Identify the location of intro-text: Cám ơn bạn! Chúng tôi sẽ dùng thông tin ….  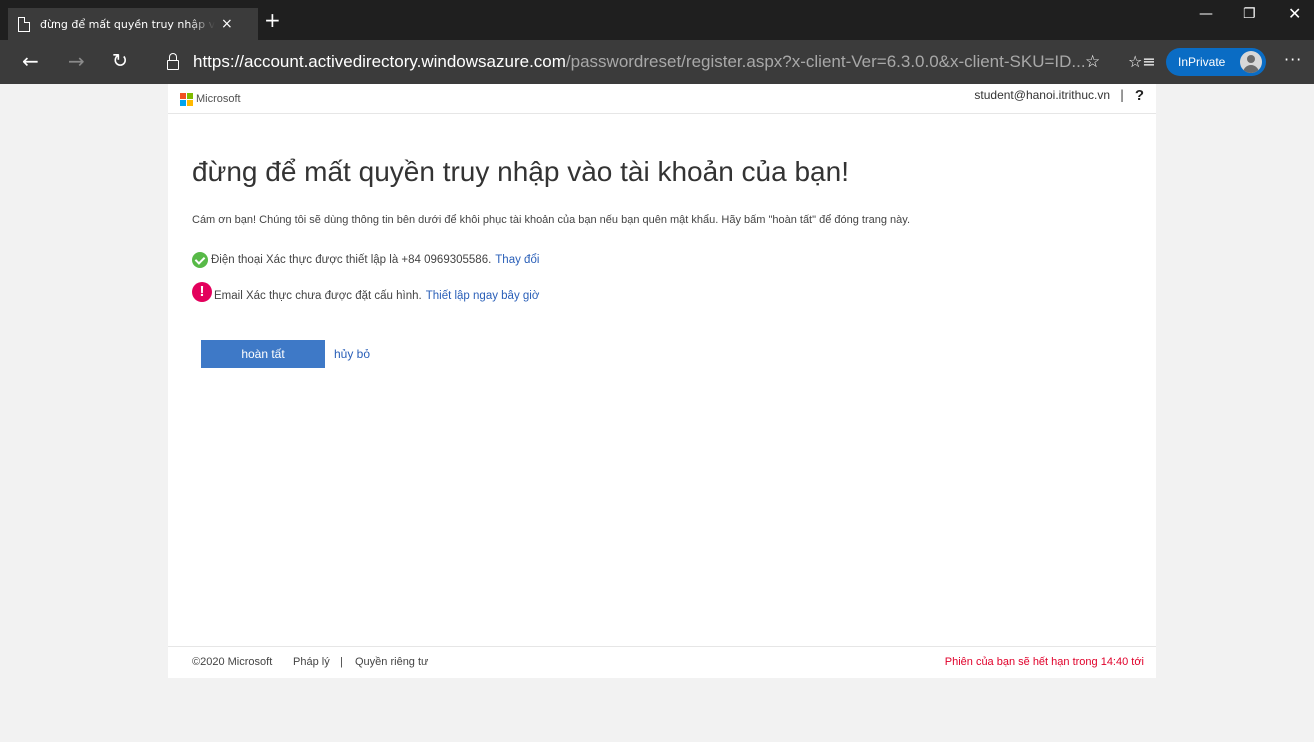
(551, 220).